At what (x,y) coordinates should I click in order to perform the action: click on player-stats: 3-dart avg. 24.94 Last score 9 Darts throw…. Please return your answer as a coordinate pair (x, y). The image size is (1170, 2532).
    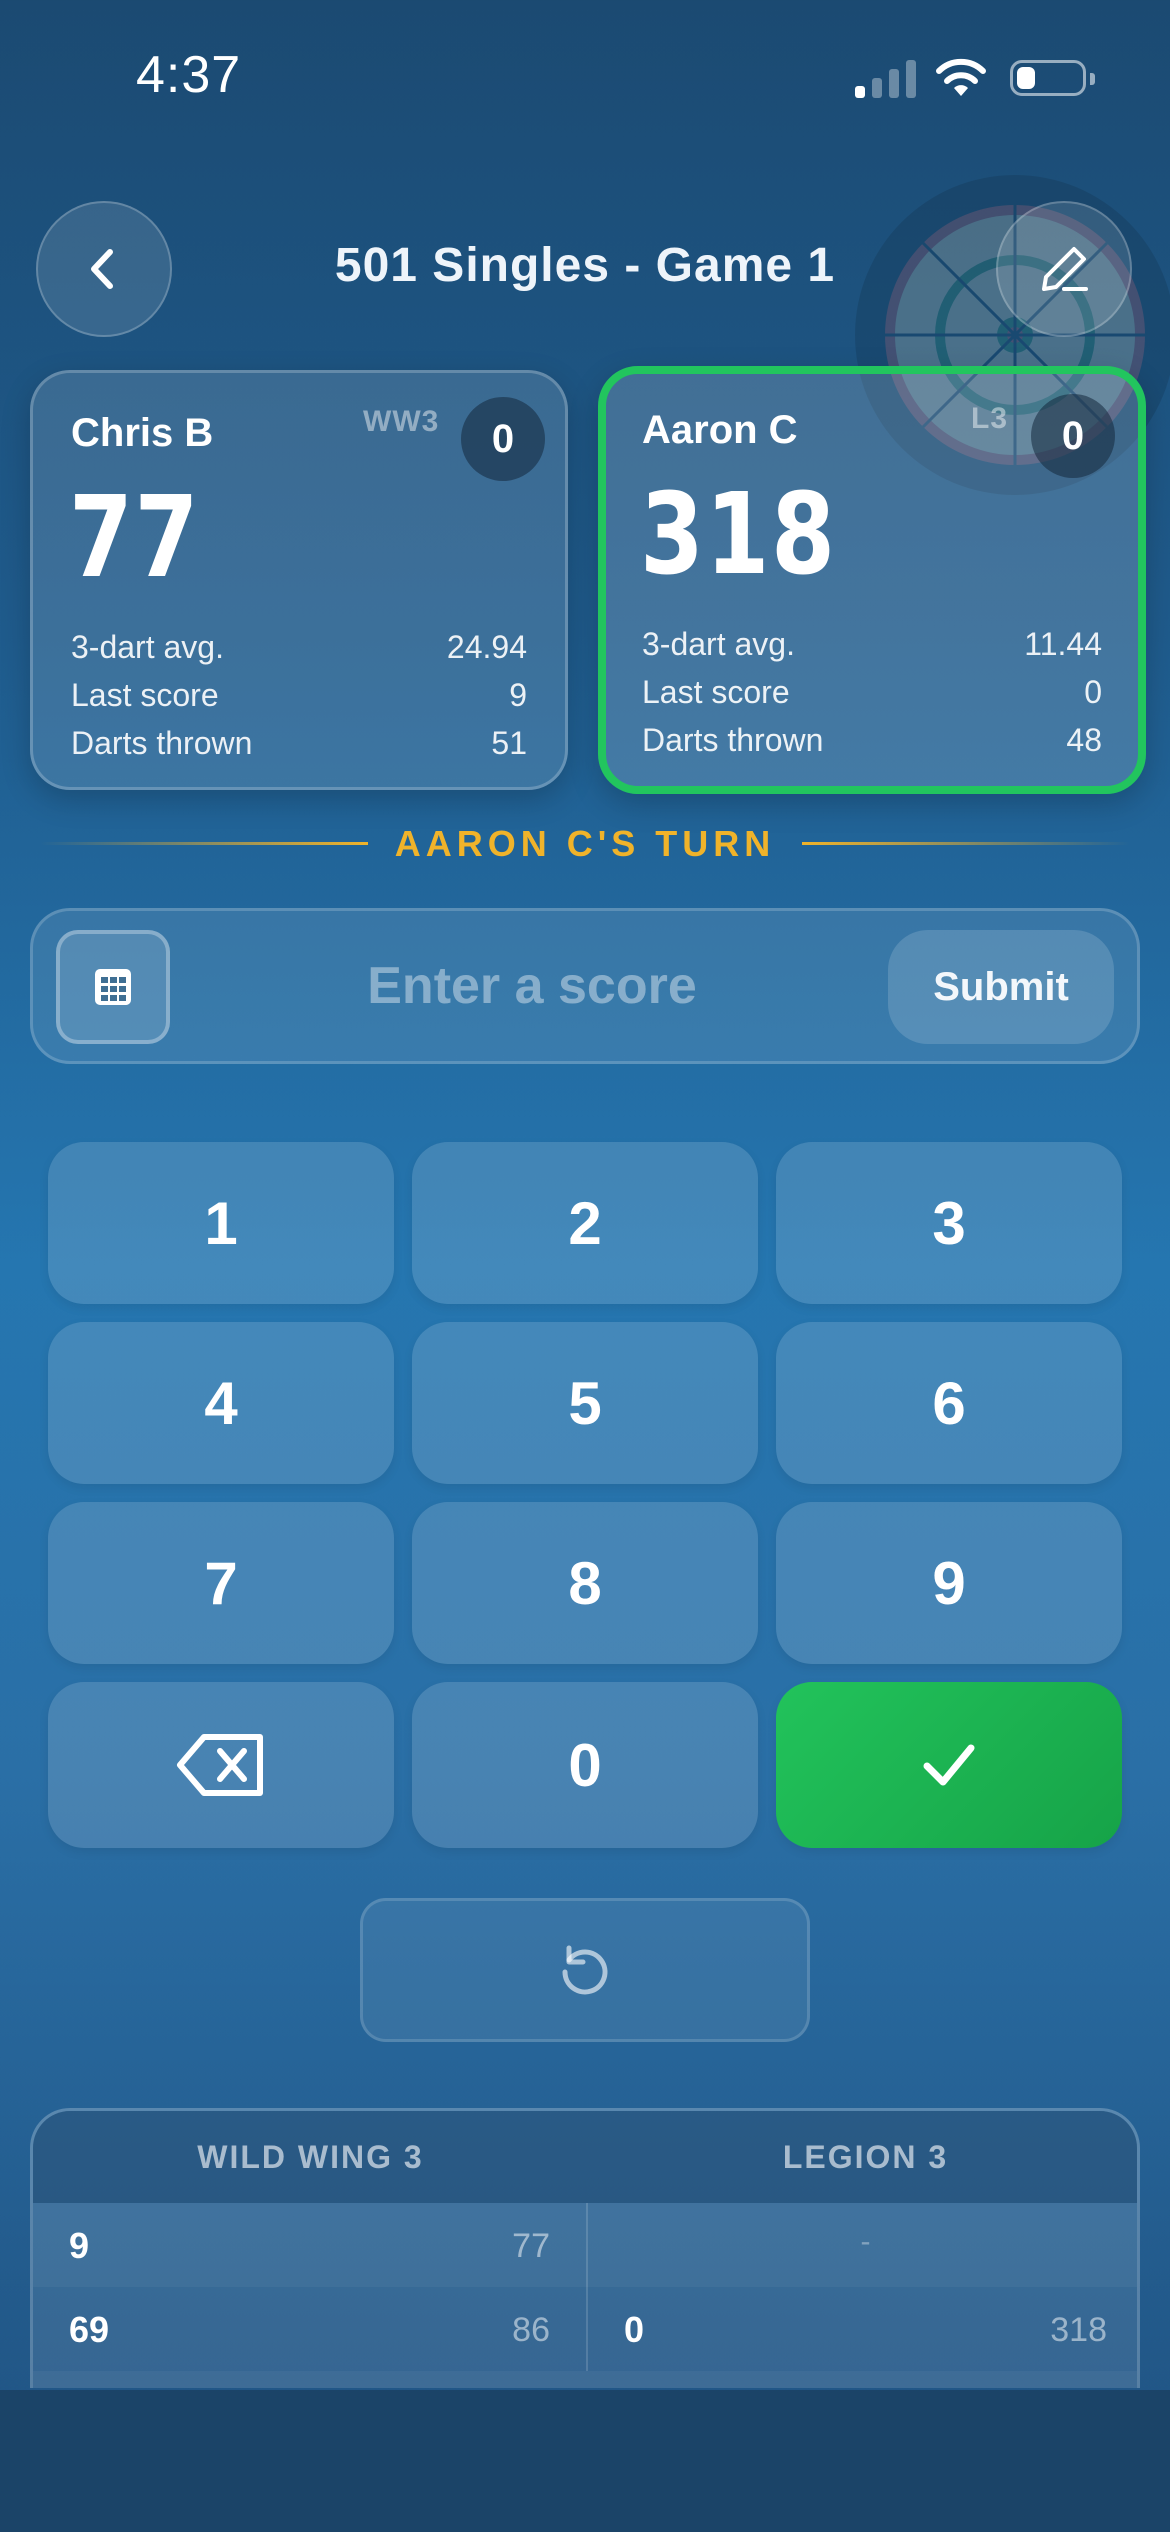
    Looking at the image, I should click on (299, 695).